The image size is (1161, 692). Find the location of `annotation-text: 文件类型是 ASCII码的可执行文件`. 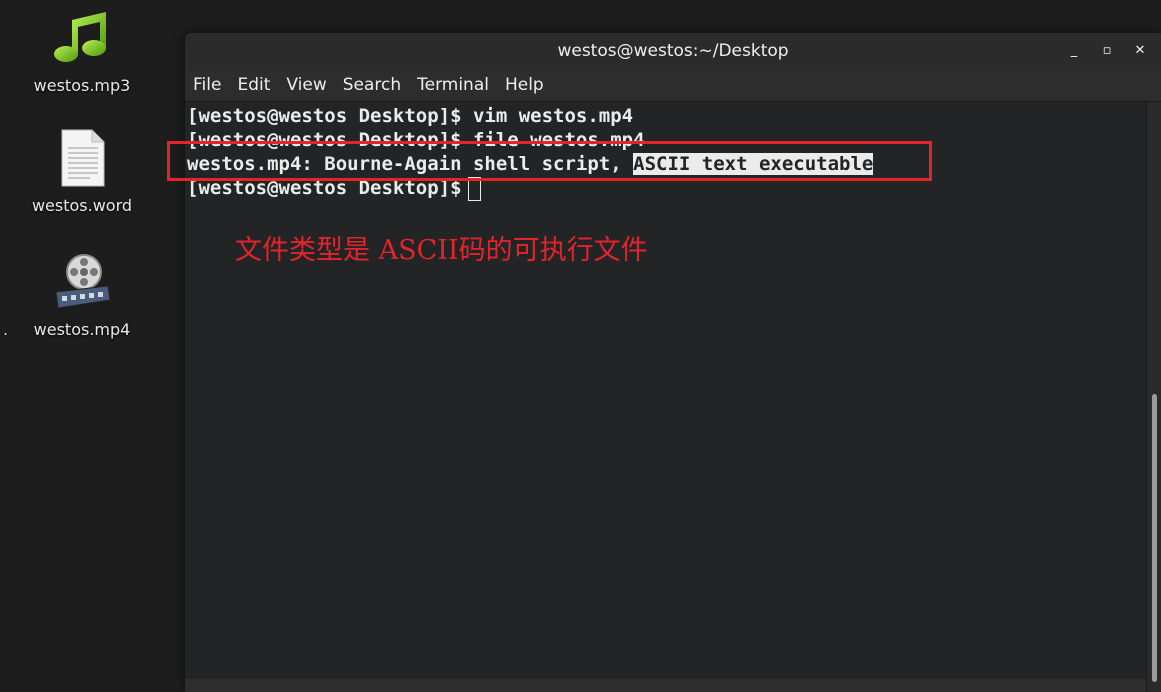

annotation-text: 文件类型是 ASCII码的可执行文件 is located at coordinates (441, 250).